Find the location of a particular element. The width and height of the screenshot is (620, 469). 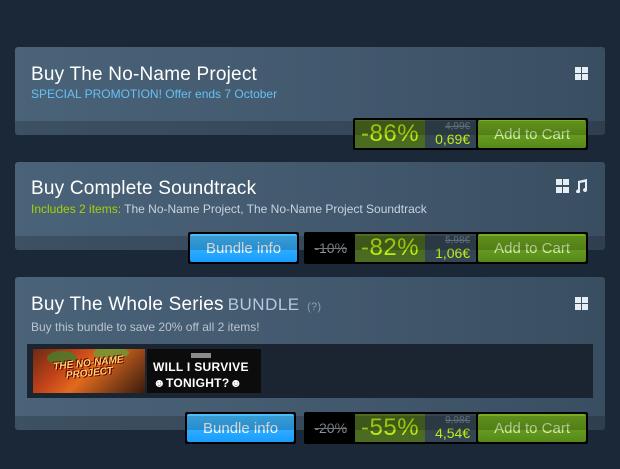

price-block: 9,98€ 4,54€ is located at coordinates (451, 428).